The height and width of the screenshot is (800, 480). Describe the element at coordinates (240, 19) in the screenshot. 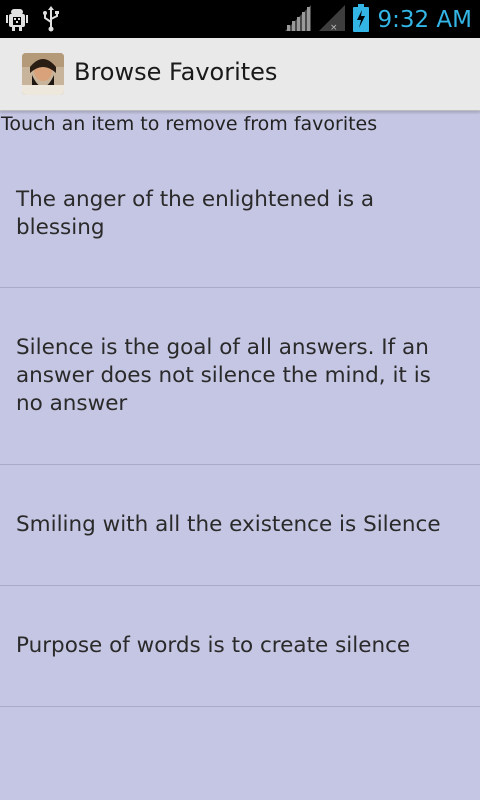

I see `status-bar: × 9:32 AM` at that location.